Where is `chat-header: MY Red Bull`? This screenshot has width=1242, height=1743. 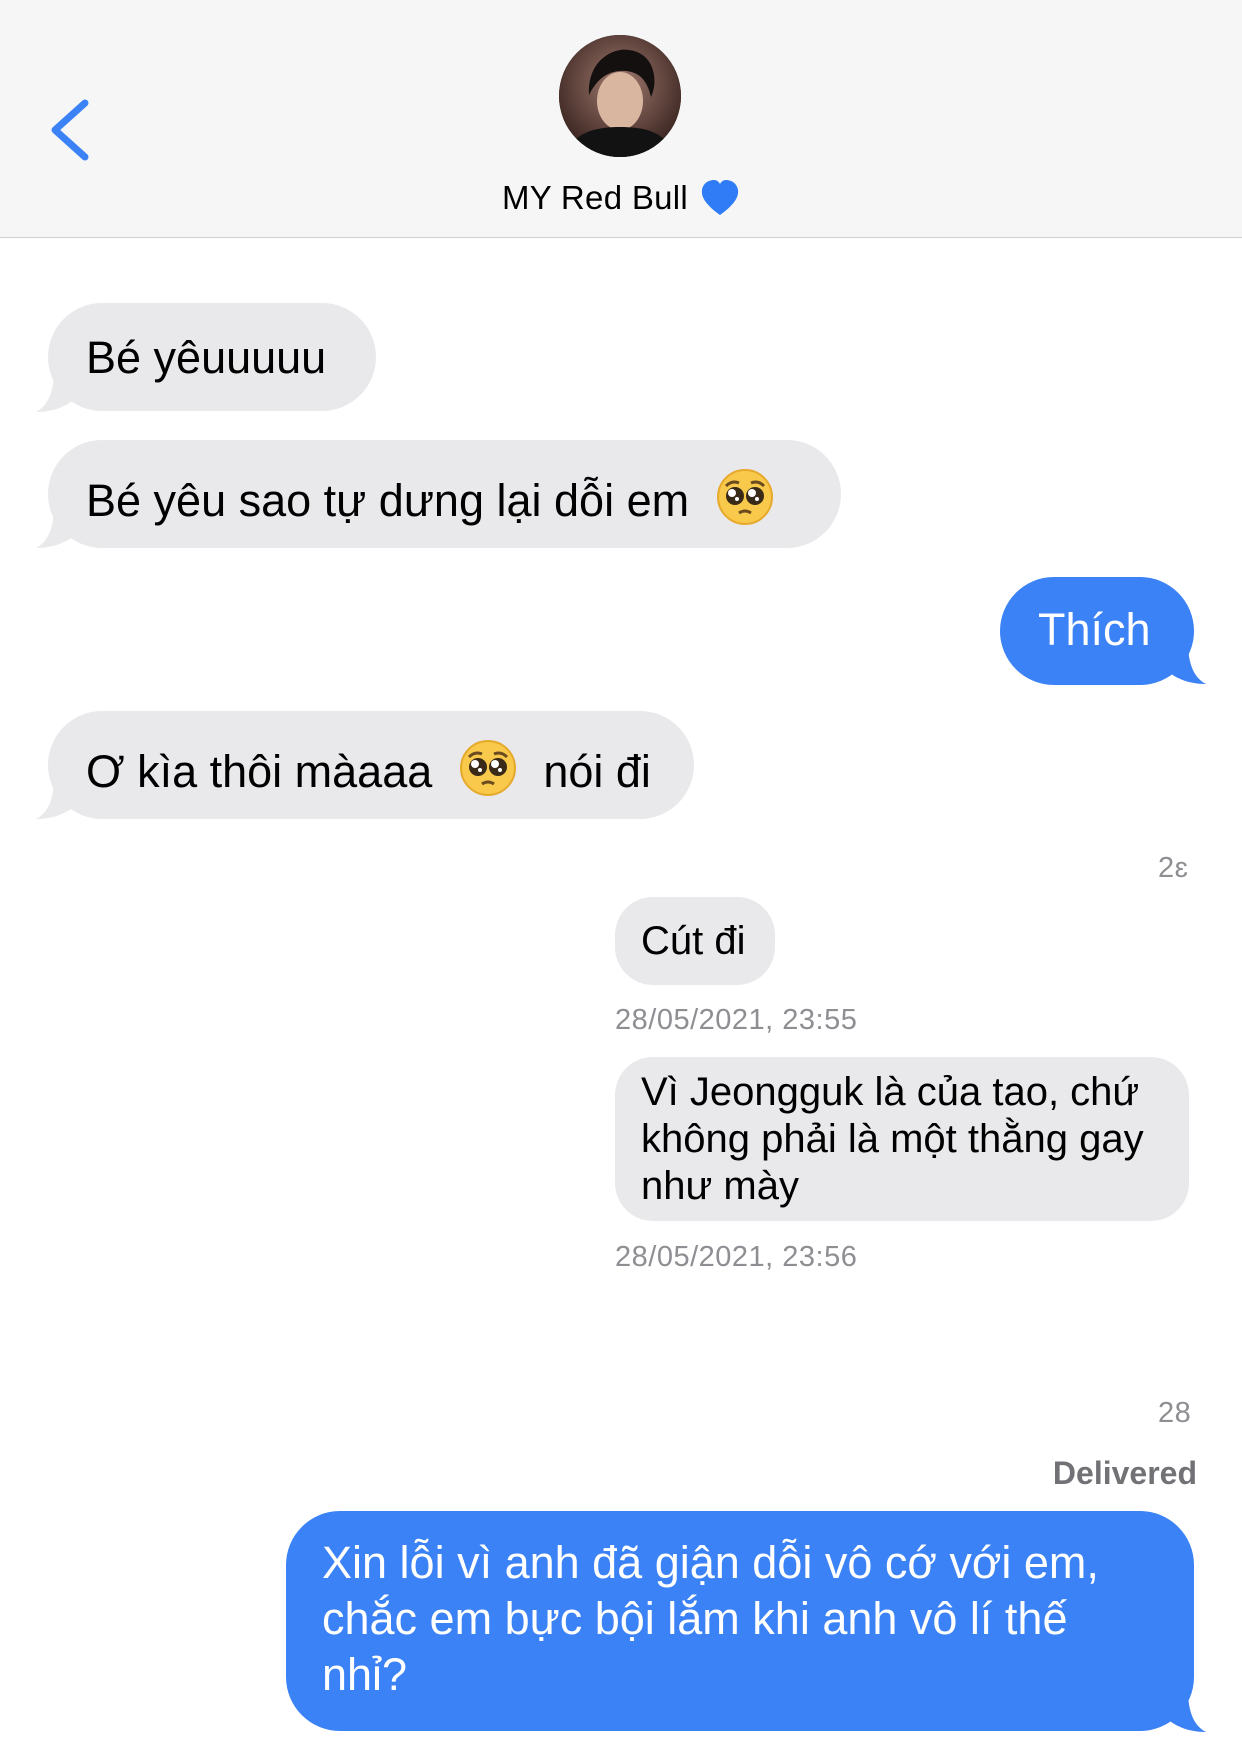 chat-header: MY Red Bull is located at coordinates (621, 119).